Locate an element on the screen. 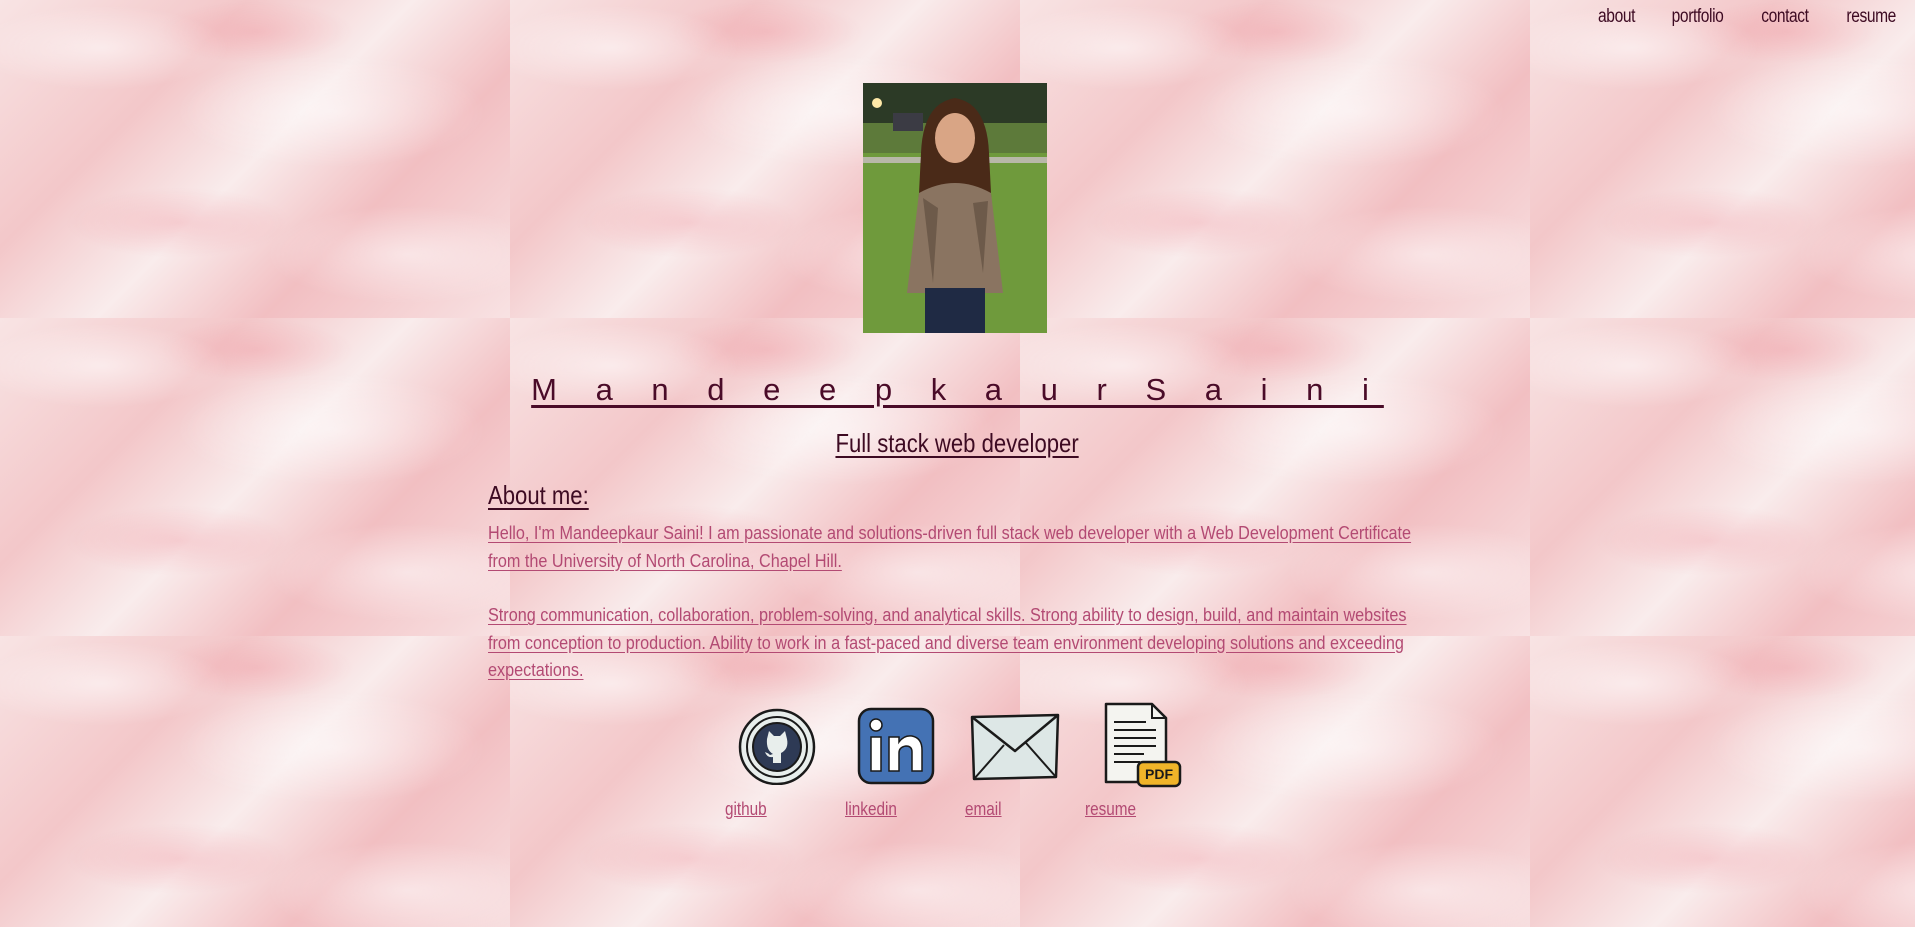 This screenshot has height=927, width=1915. nav-about: about is located at coordinates (1616, 17).